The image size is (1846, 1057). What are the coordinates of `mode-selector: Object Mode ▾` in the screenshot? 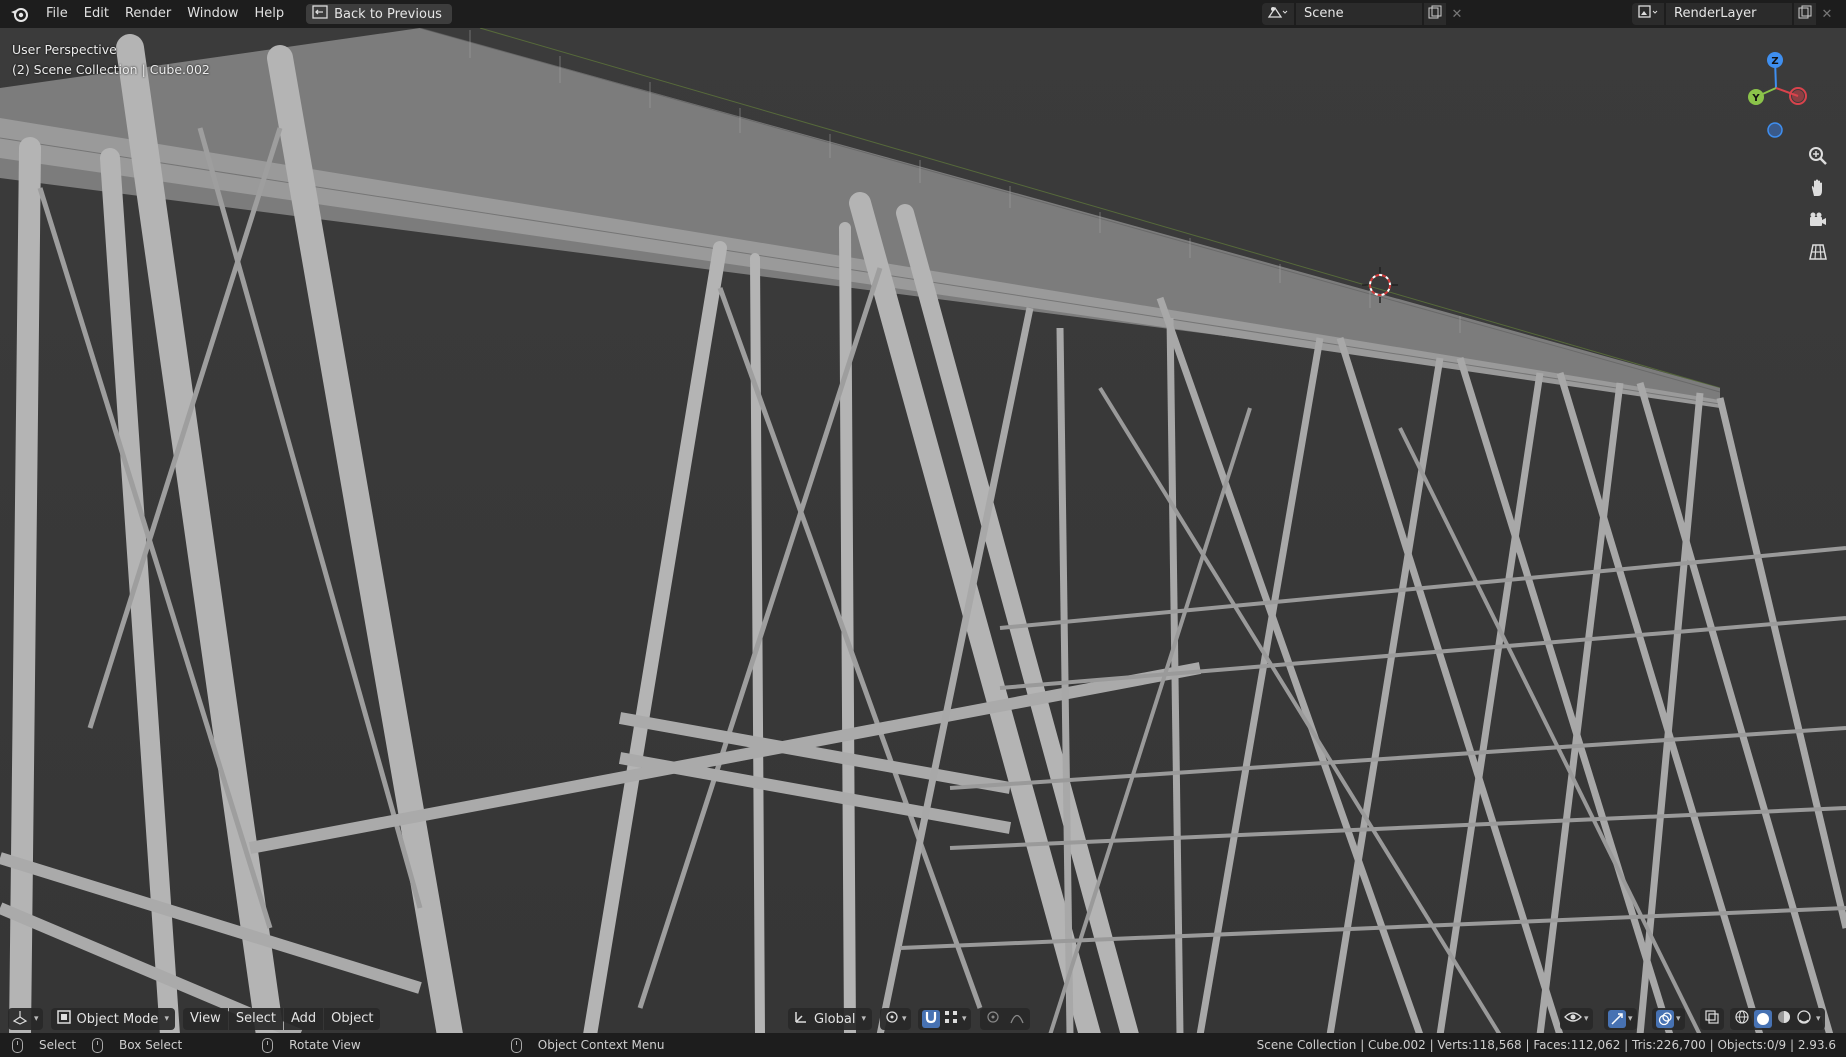 It's located at (112, 1019).